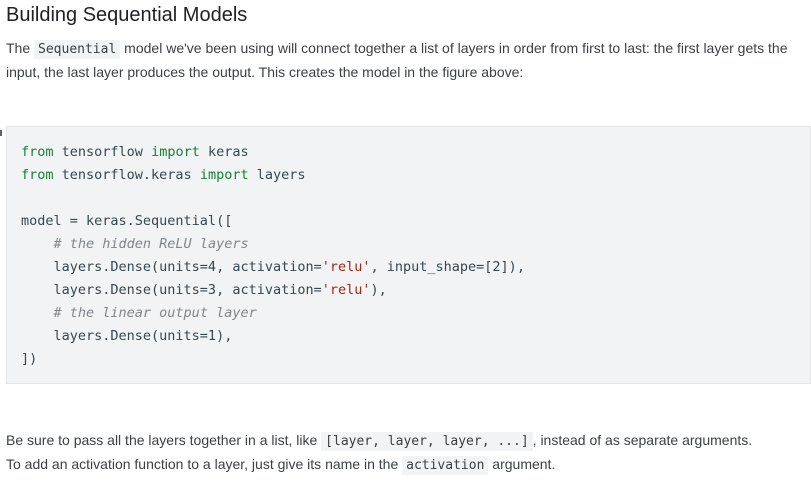 The width and height of the screenshot is (811, 486). Describe the element at coordinates (102, 152) in the screenshot. I see `code-token: tensorflow` at that location.